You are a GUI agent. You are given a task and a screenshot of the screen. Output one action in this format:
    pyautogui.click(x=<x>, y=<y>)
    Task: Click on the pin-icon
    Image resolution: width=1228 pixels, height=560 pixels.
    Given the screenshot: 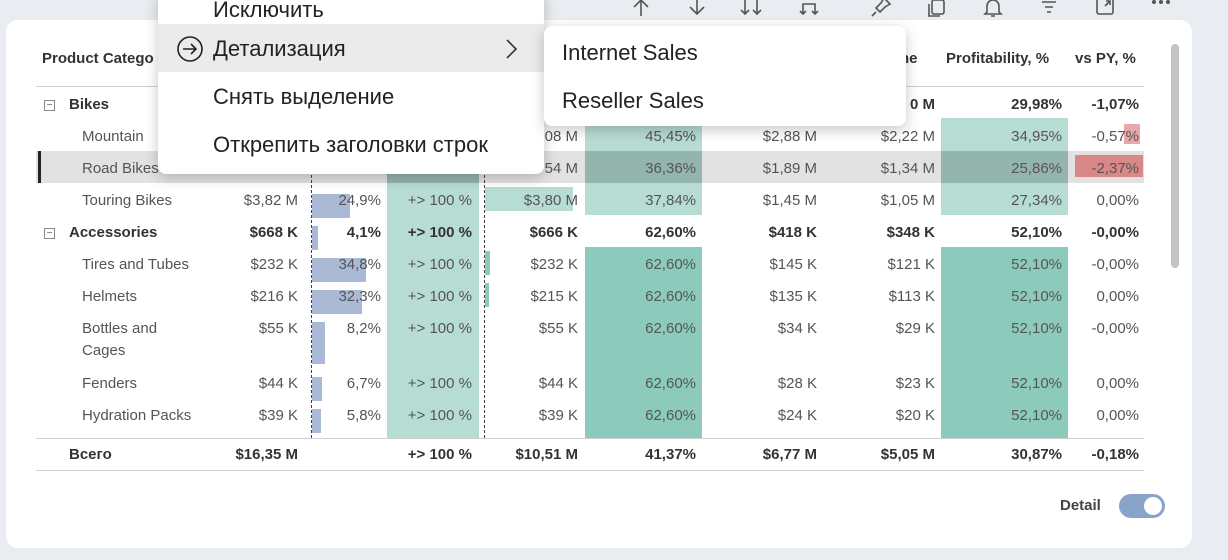 What is the action you would take?
    pyautogui.click(x=881, y=9)
    